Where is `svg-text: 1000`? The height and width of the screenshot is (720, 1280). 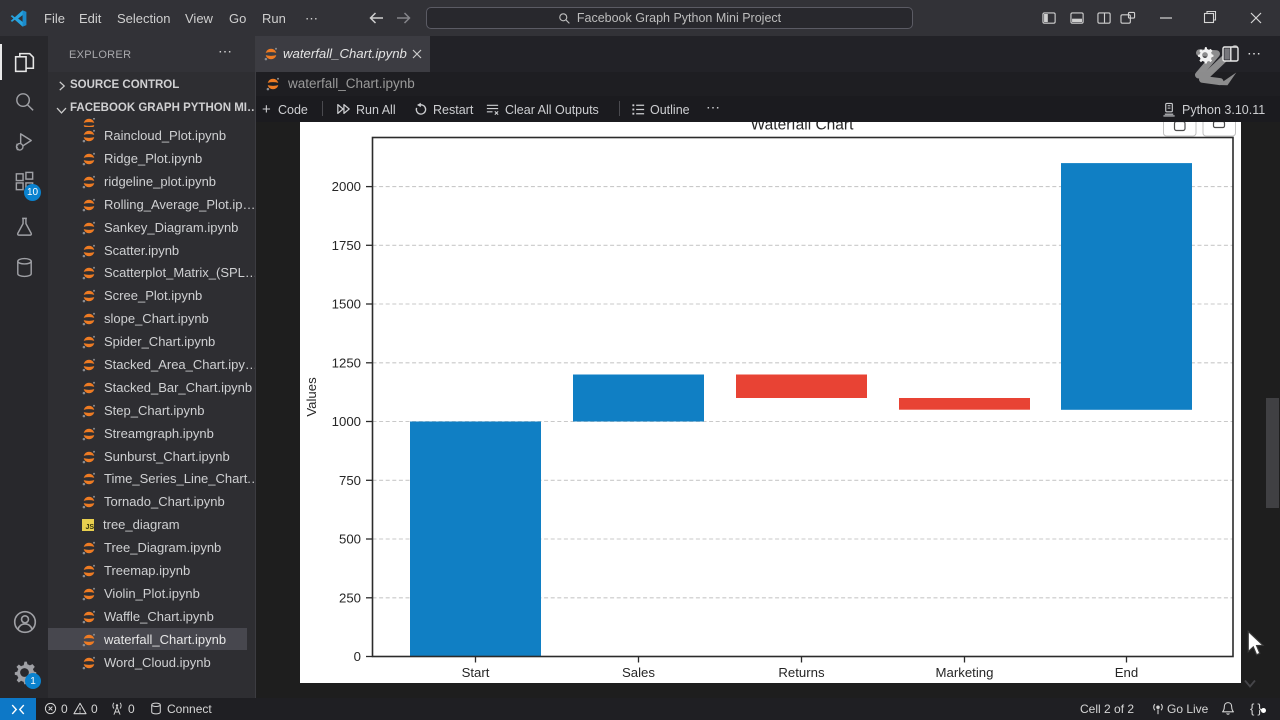 svg-text: 1000 is located at coordinates (346, 421).